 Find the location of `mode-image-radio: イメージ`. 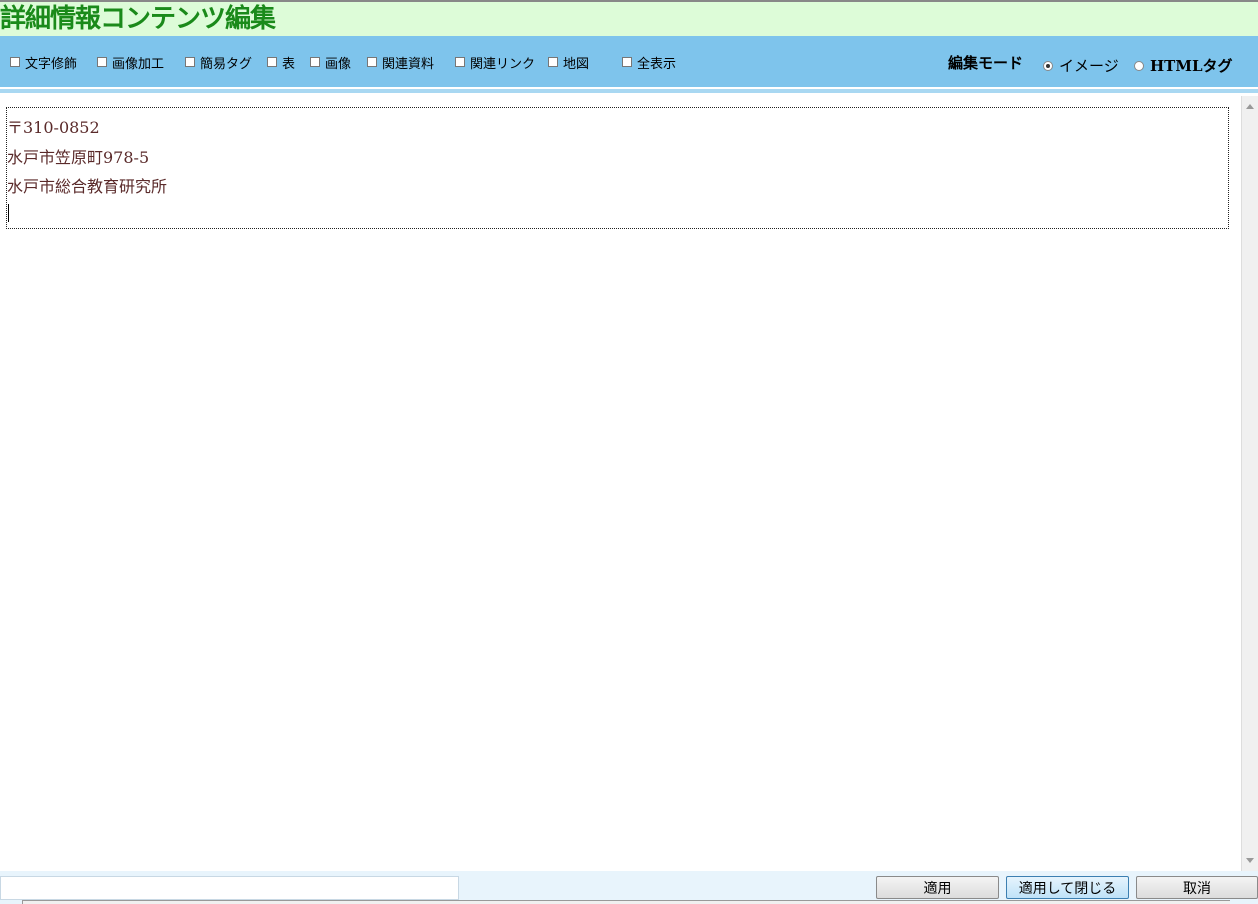

mode-image-radio: イメージ is located at coordinates (1081, 65).